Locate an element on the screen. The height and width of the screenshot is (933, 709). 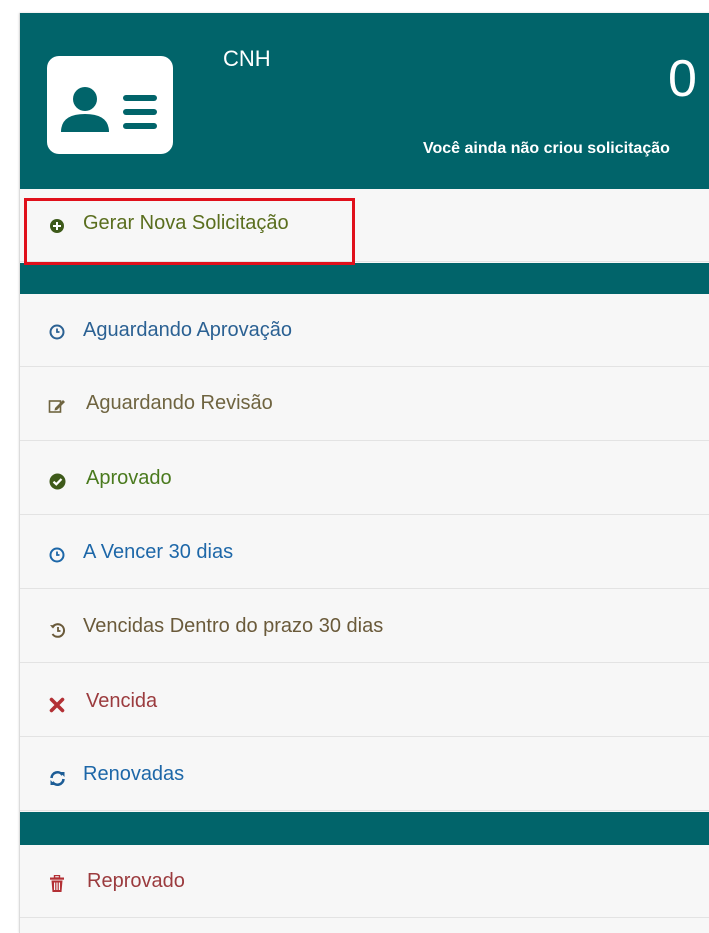
status-expired: Vencida is located at coordinates (364, 700).